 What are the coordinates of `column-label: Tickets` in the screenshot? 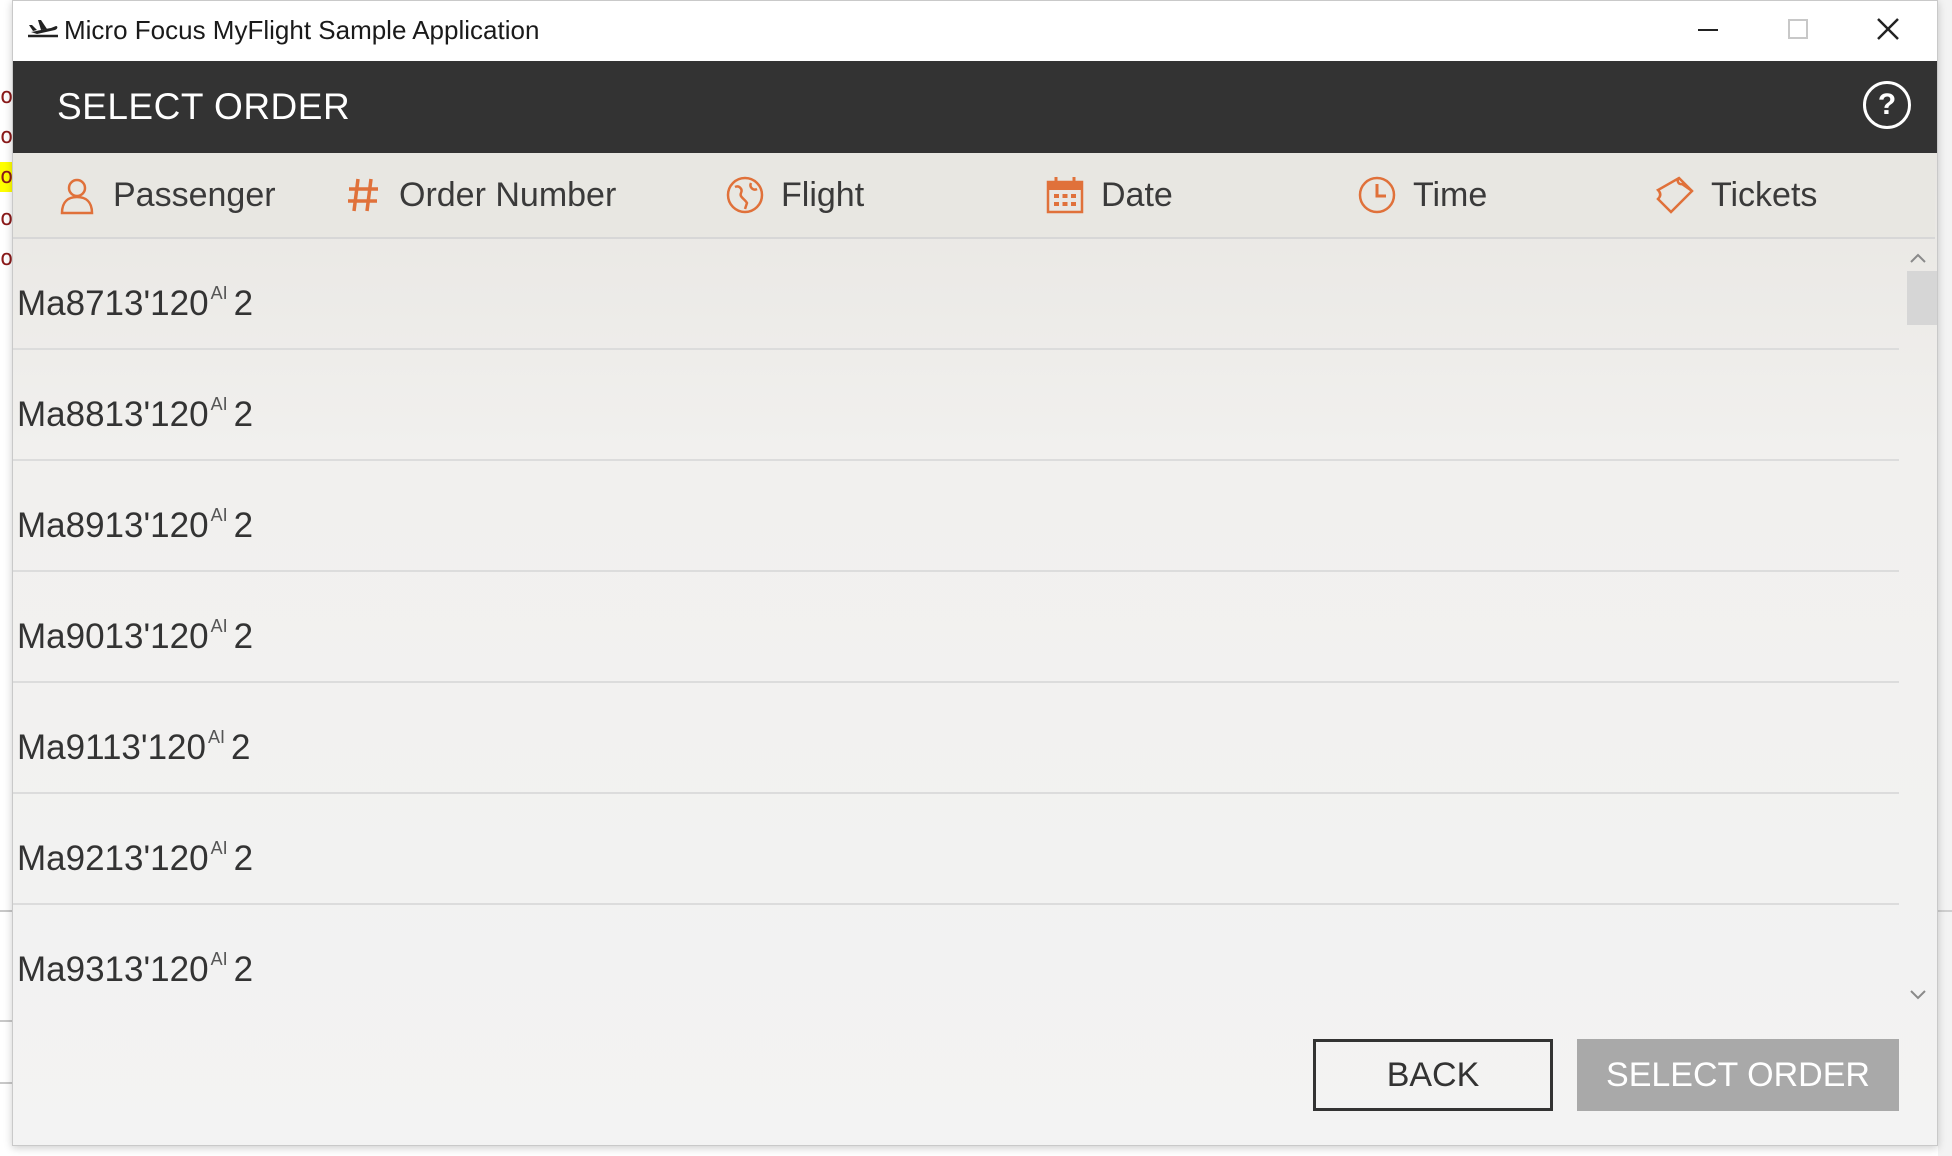 It's located at (1764, 194).